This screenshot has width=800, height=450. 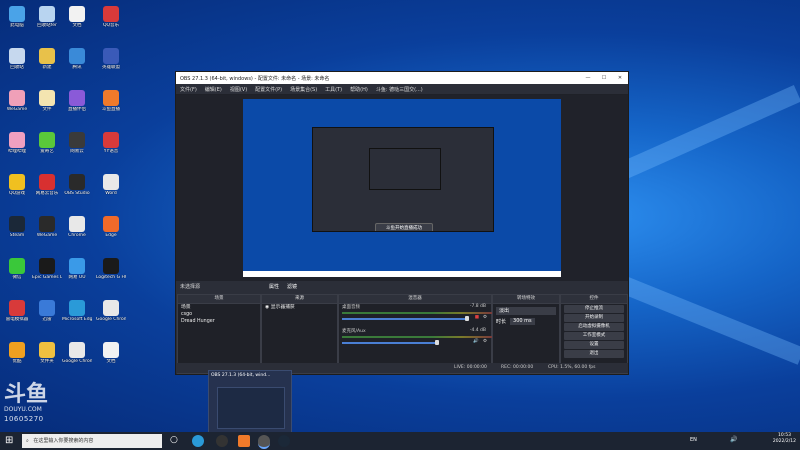 What do you see at coordinates (47, 359) in the screenshot?
I see `desktop-icon: 文件夹` at bounding box center [47, 359].